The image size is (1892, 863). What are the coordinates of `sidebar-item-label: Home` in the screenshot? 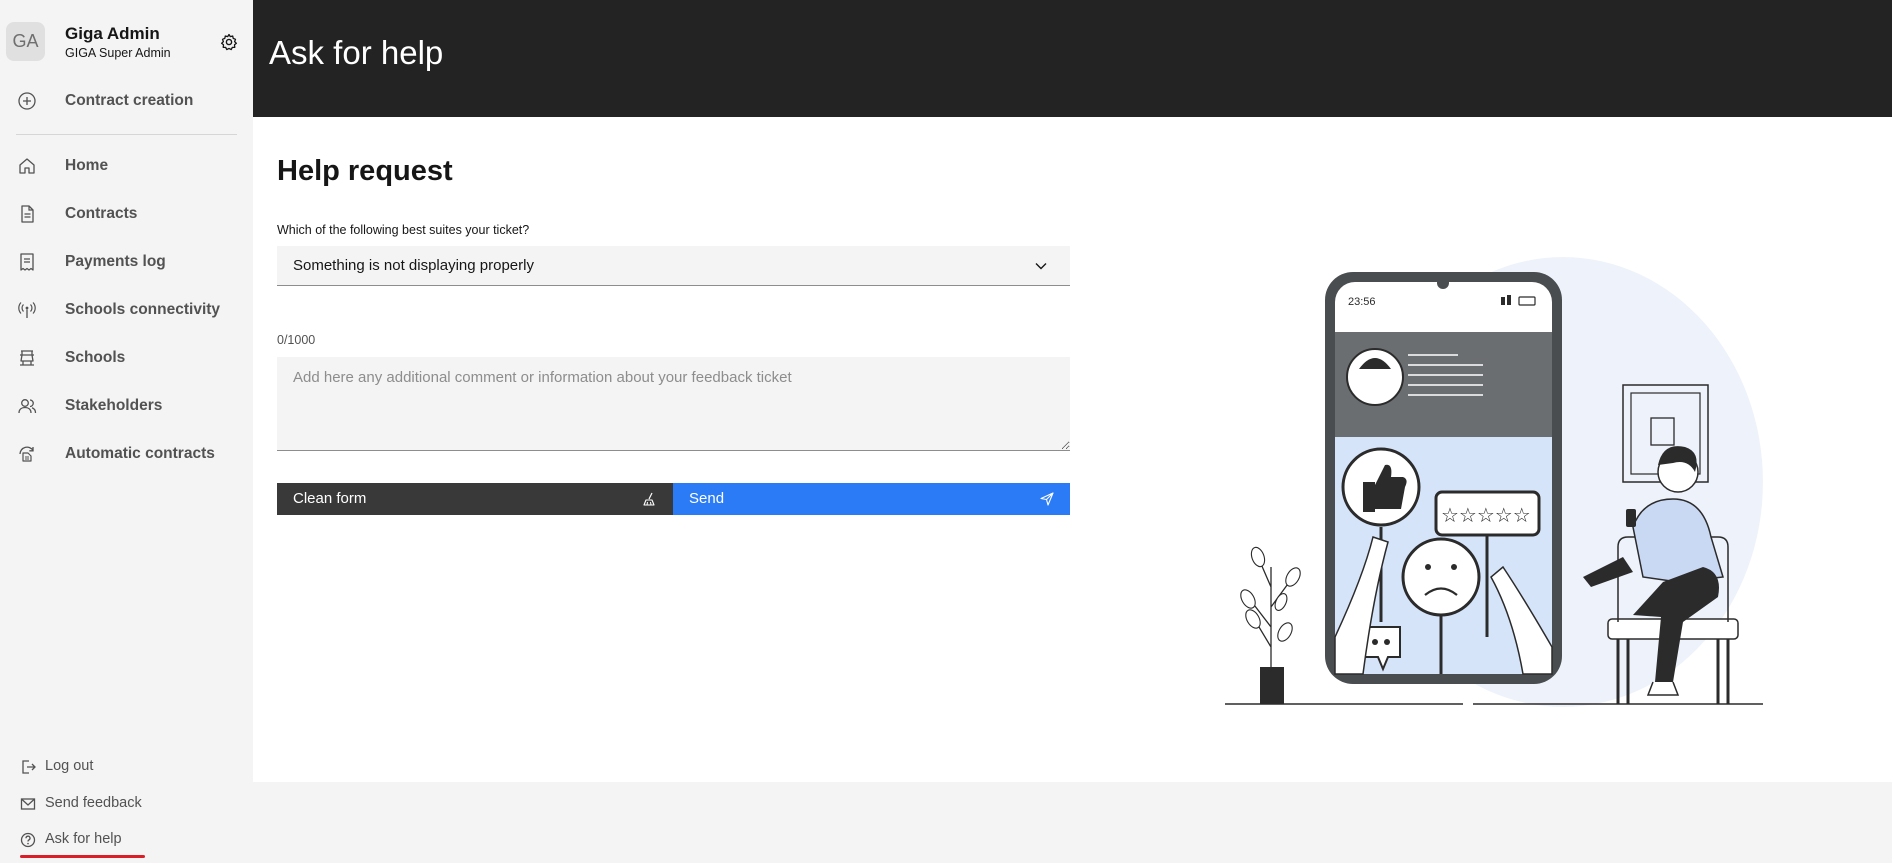 It's located at (87, 165).